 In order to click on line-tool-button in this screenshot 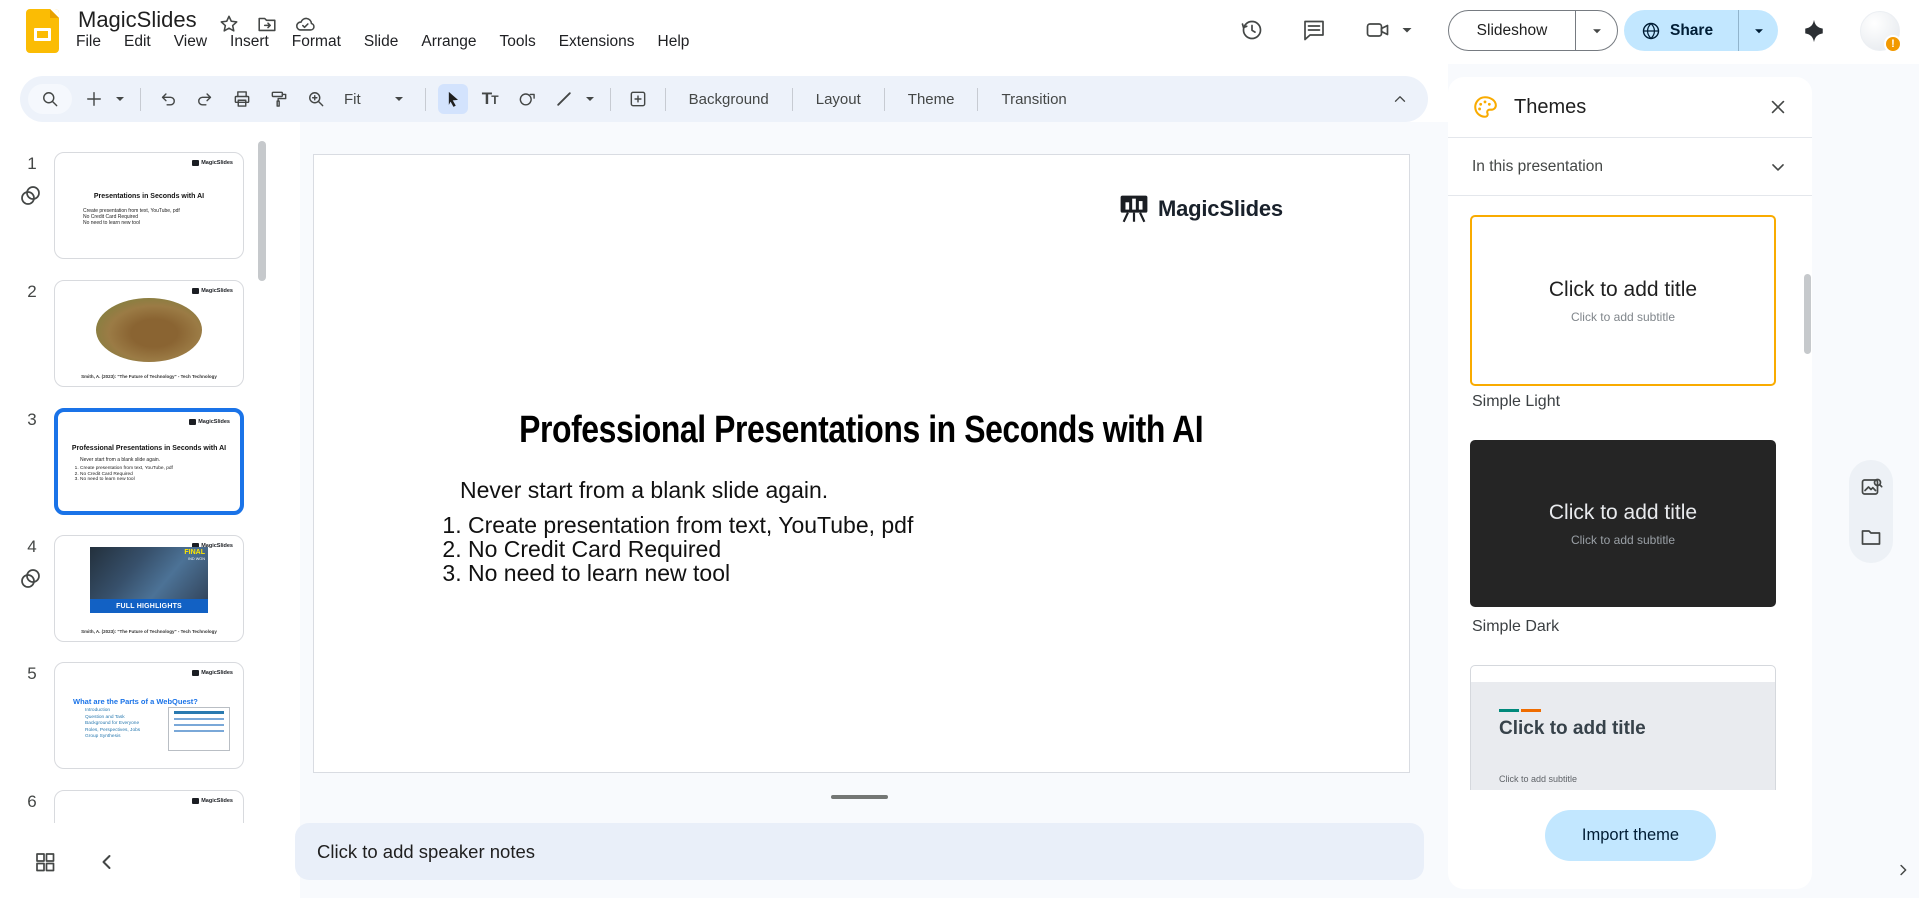, I will do `click(564, 99)`.